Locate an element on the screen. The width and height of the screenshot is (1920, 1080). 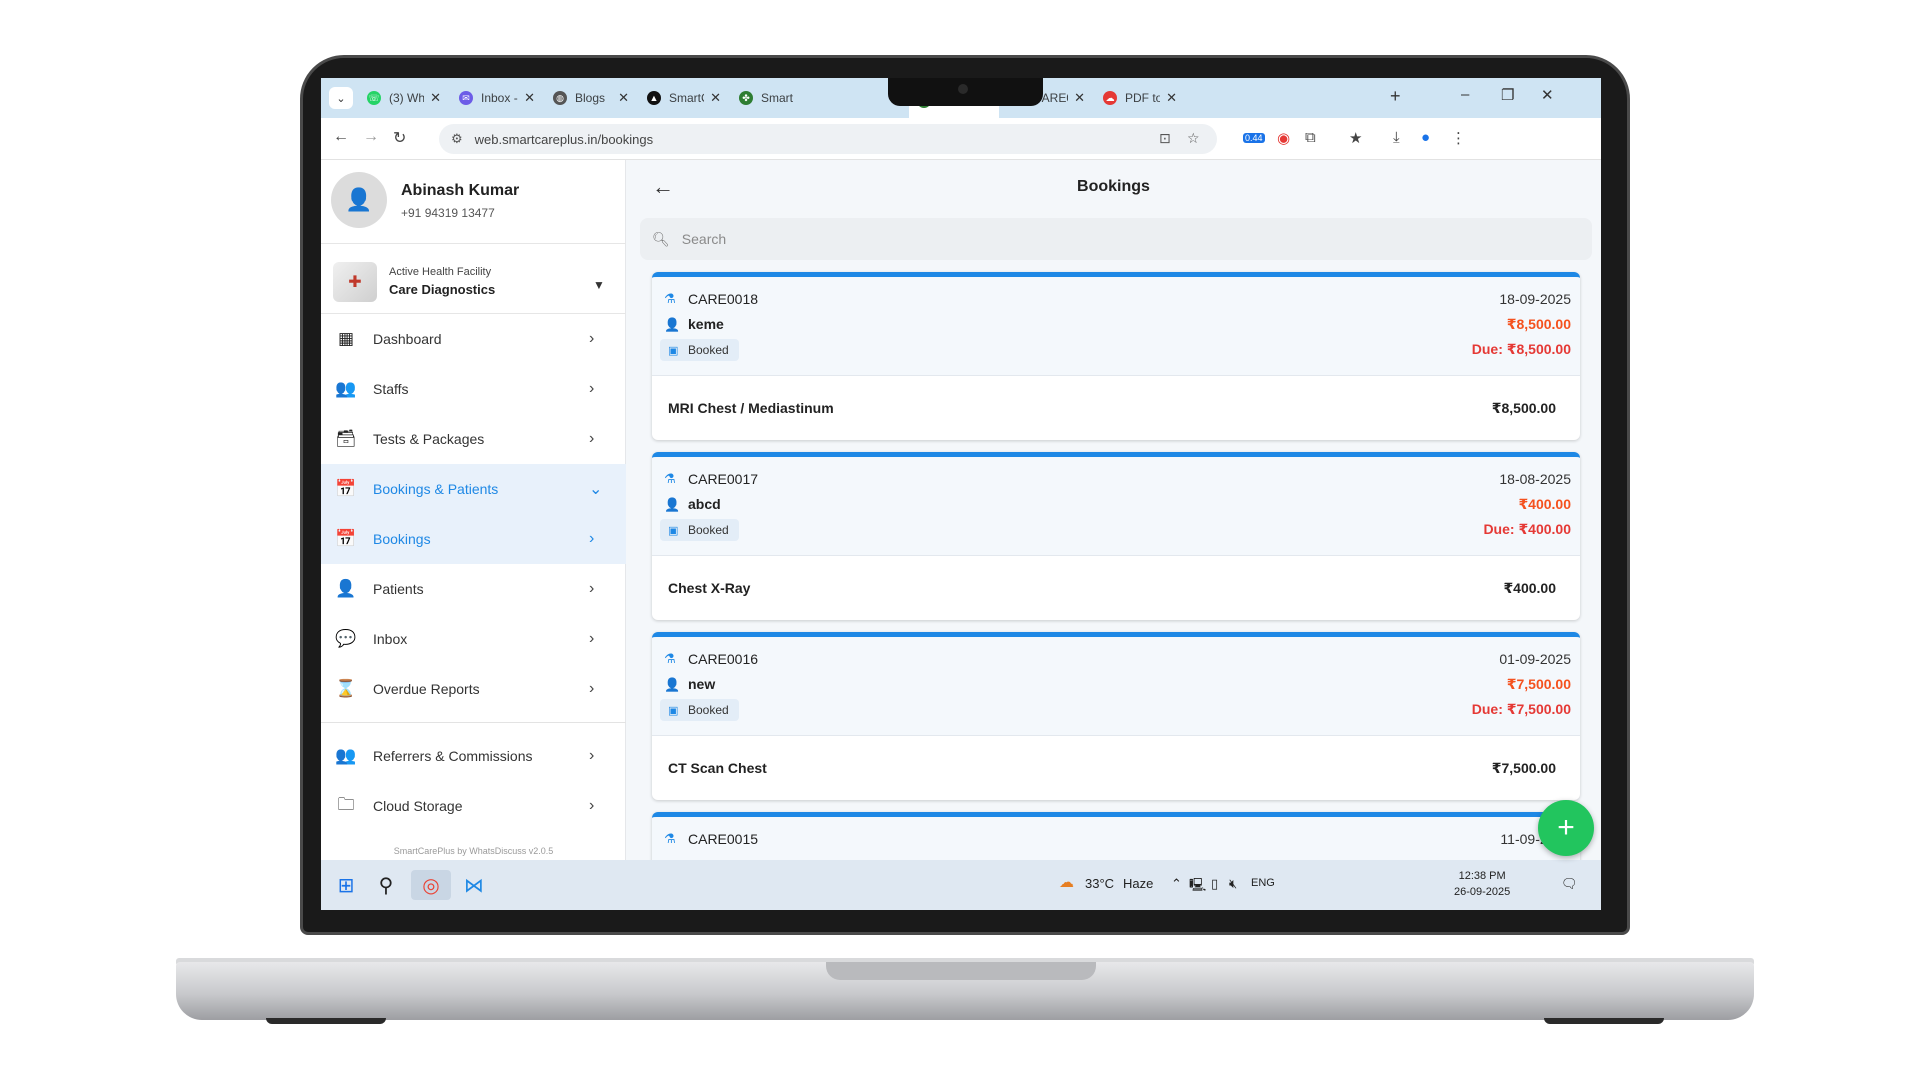
extensions-puzzle-icon: ⧉ is located at coordinates (1310, 137).